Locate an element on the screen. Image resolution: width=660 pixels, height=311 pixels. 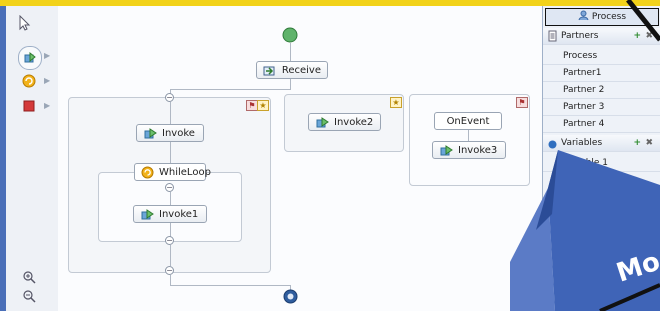
start-event-icon is located at coordinates (290, 35).